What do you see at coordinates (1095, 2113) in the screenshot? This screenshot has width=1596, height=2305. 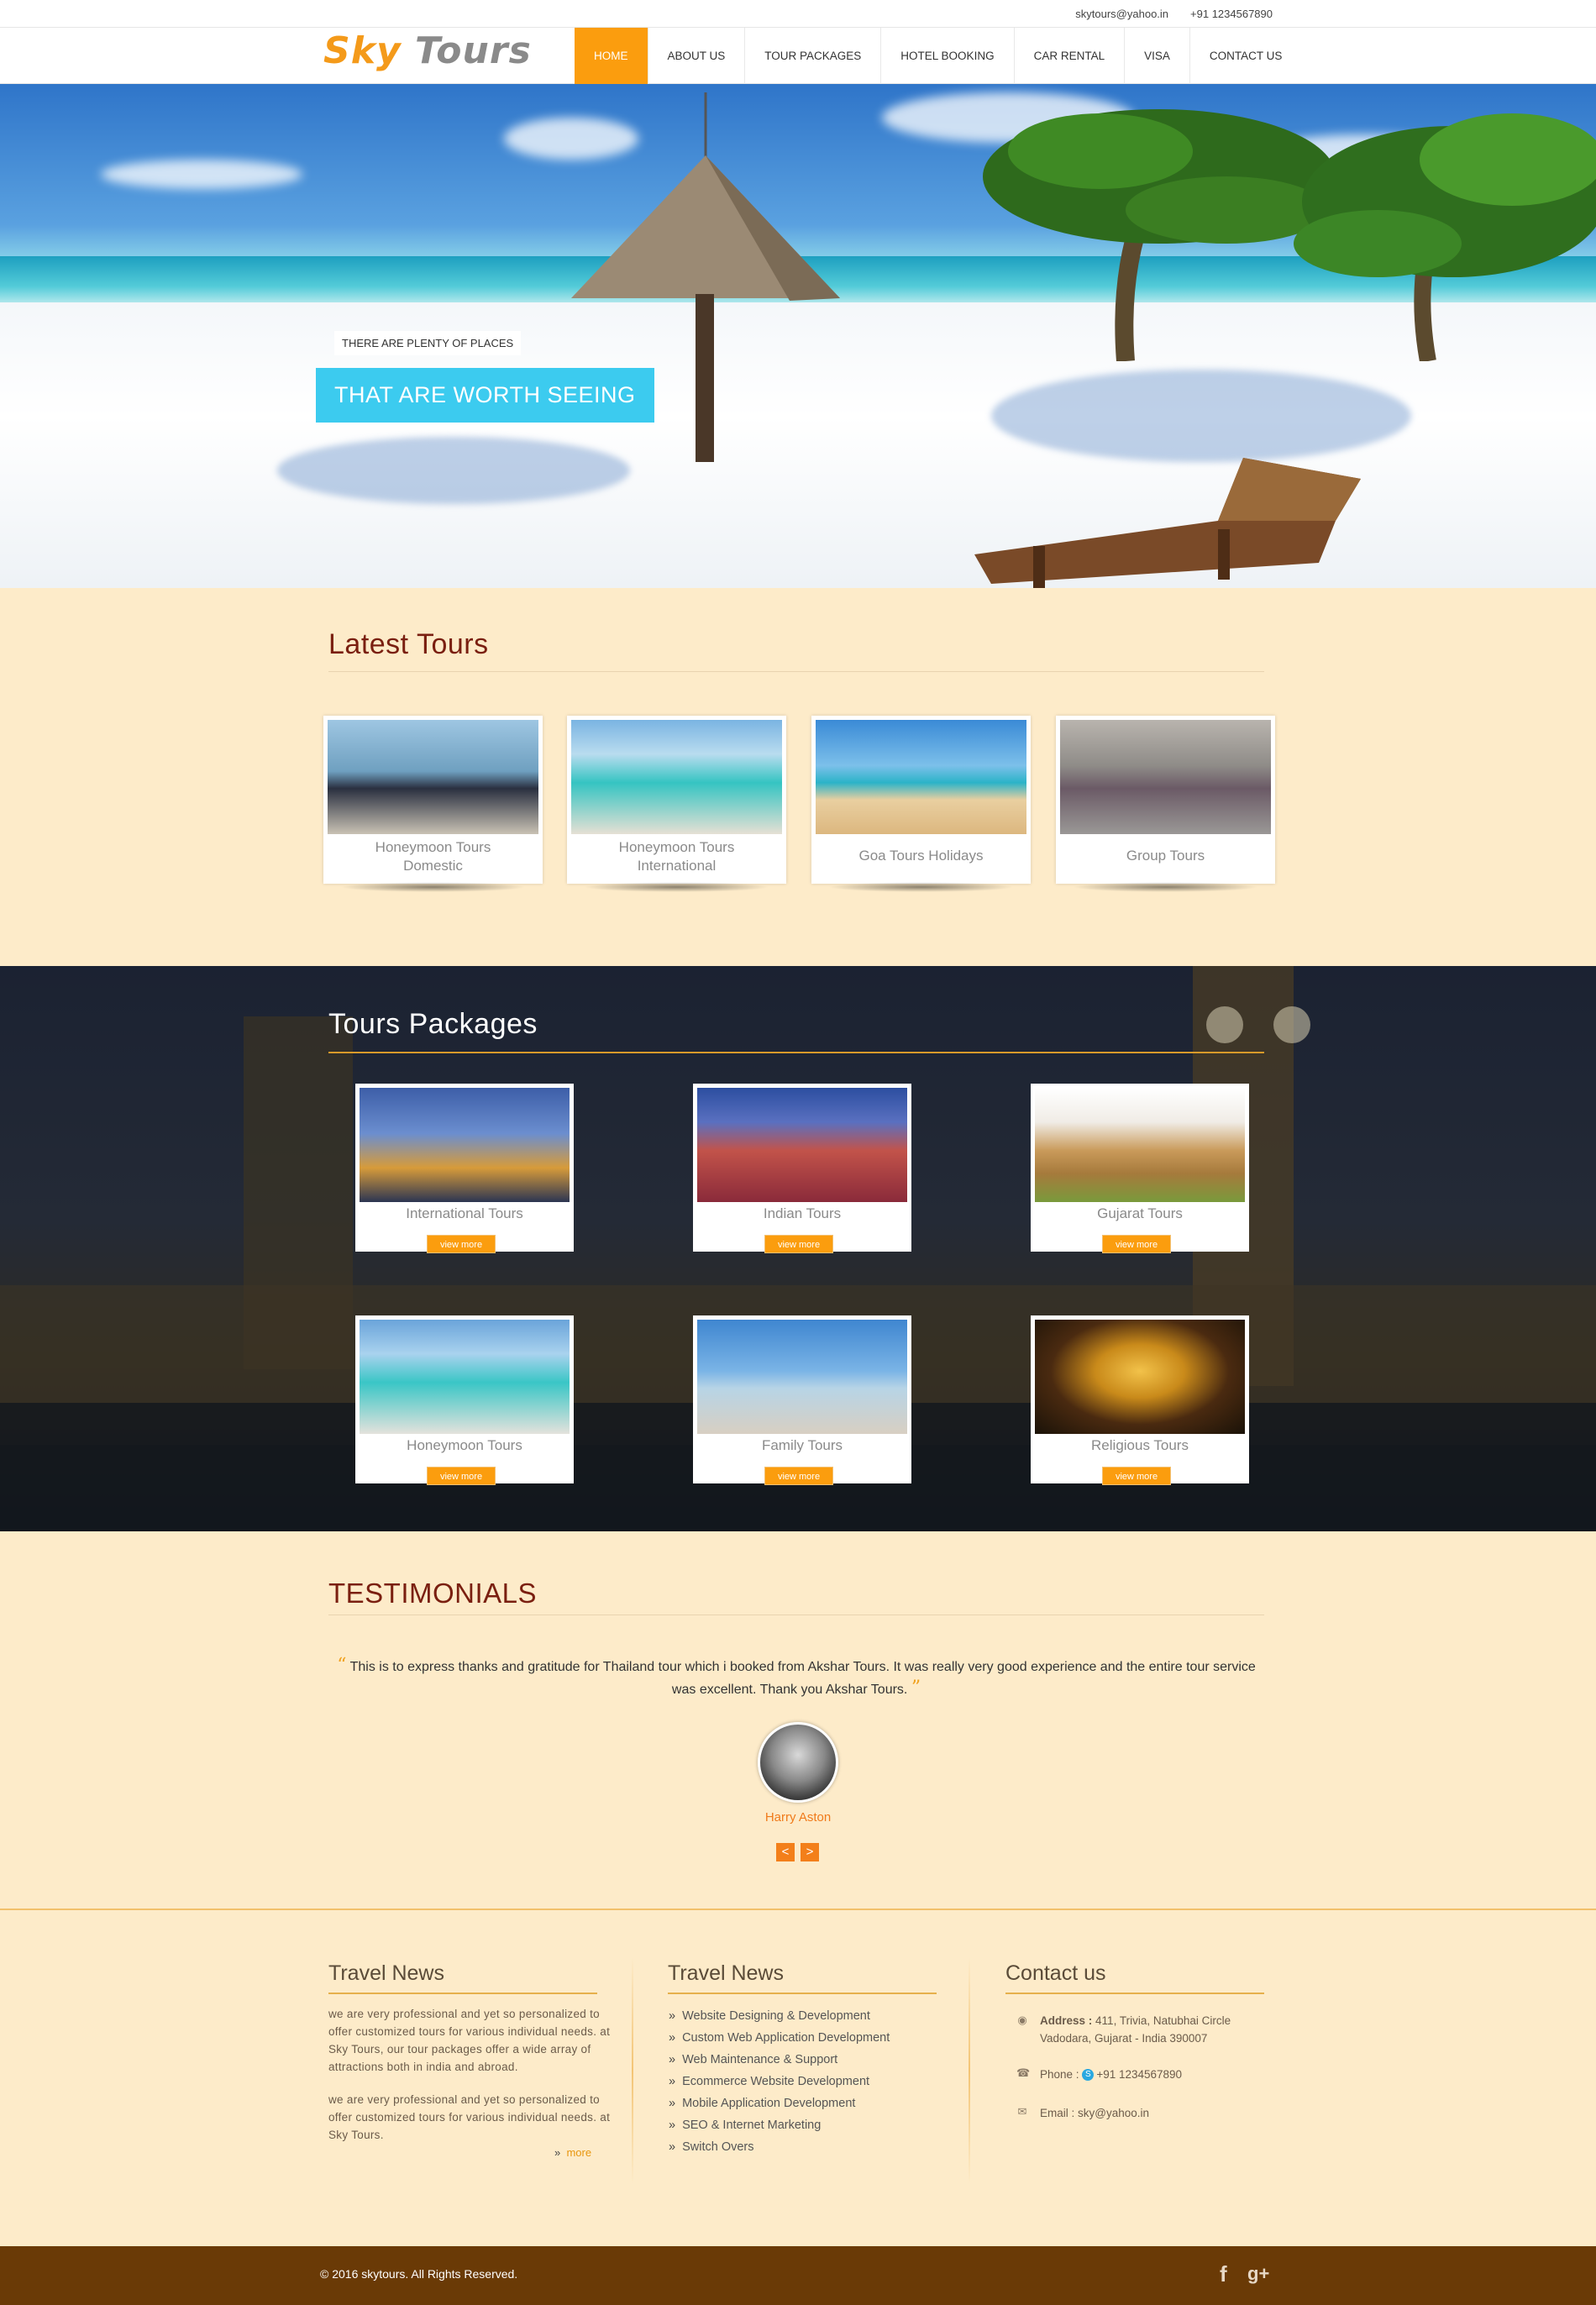 I see `footer-email: Email : sky@yahoo.in` at bounding box center [1095, 2113].